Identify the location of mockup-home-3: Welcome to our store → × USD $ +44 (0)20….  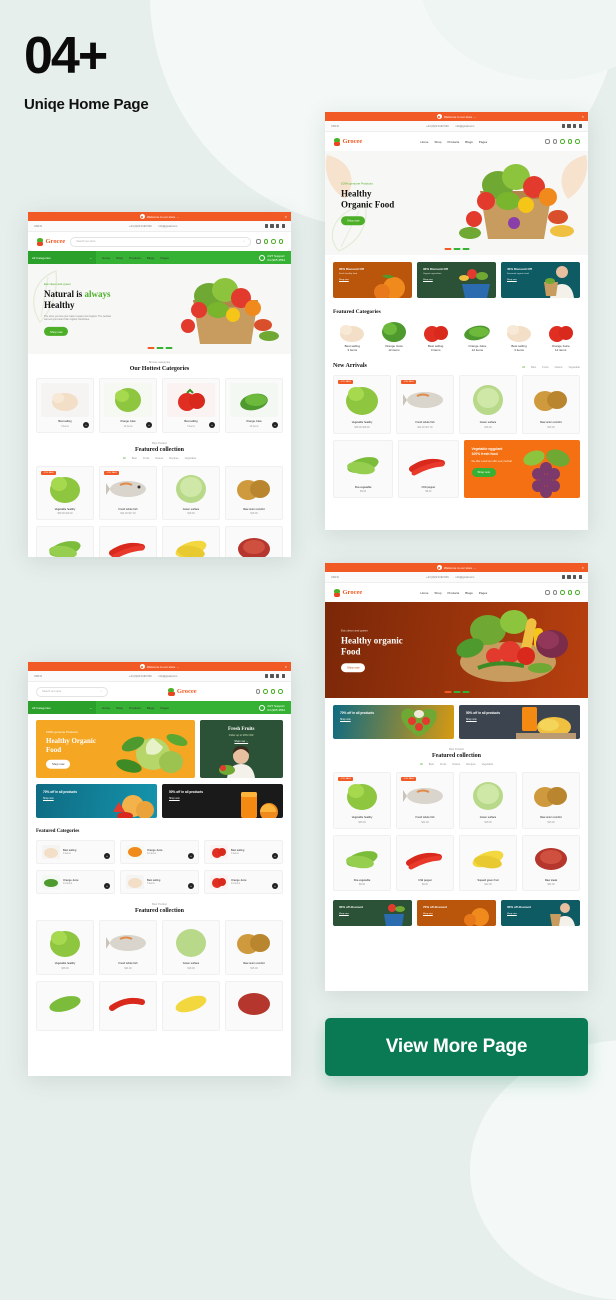
(159, 869).